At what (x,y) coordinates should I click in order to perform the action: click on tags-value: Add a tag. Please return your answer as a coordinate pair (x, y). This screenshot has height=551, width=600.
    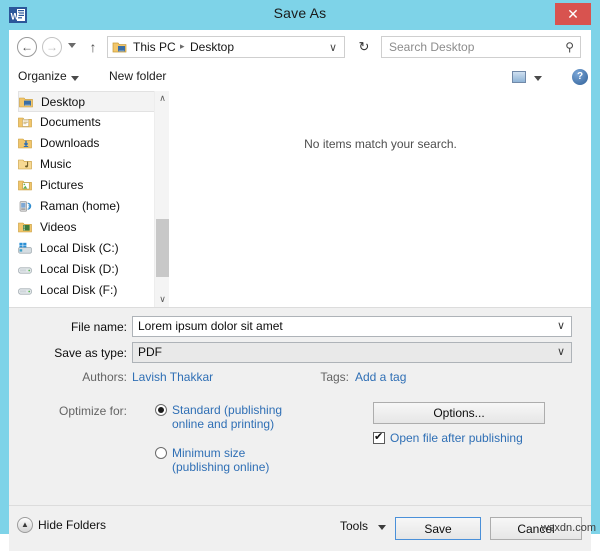
    Looking at the image, I should click on (380, 377).